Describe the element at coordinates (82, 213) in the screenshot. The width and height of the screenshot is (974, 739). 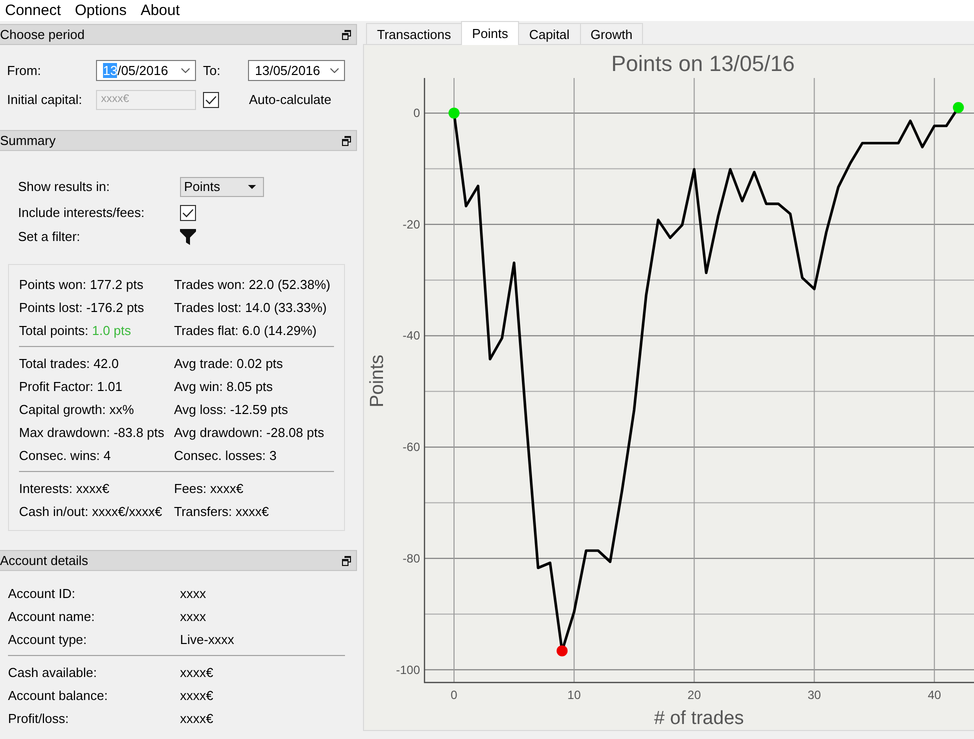
I see `field-label: Include interests/fees:` at that location.